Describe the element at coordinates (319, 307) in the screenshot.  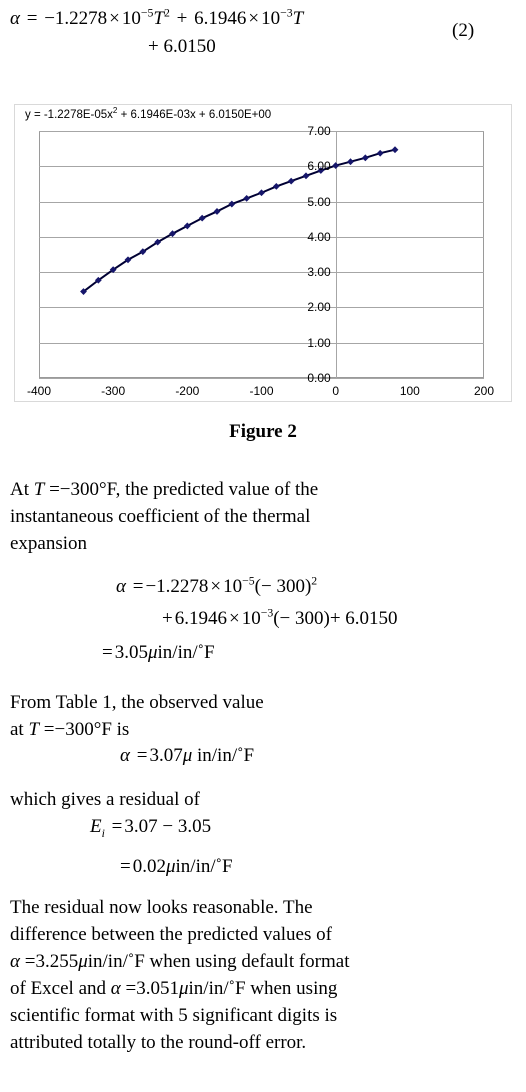
I see `value-axis-label: 2.00` at that location.